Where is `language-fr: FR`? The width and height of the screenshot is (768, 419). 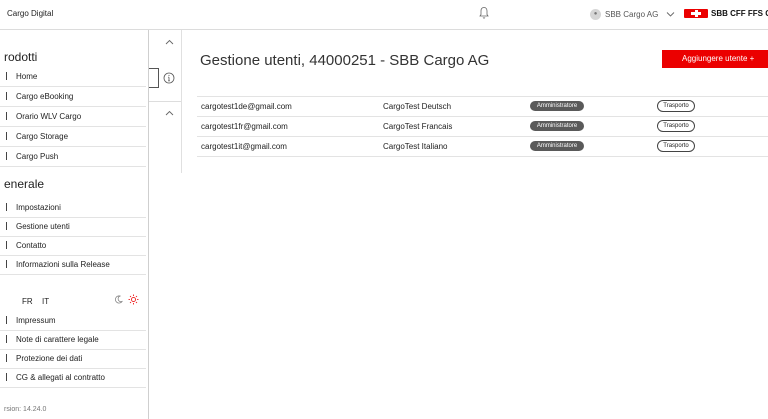
language-fr: FR is located at coordinates (27, 301).